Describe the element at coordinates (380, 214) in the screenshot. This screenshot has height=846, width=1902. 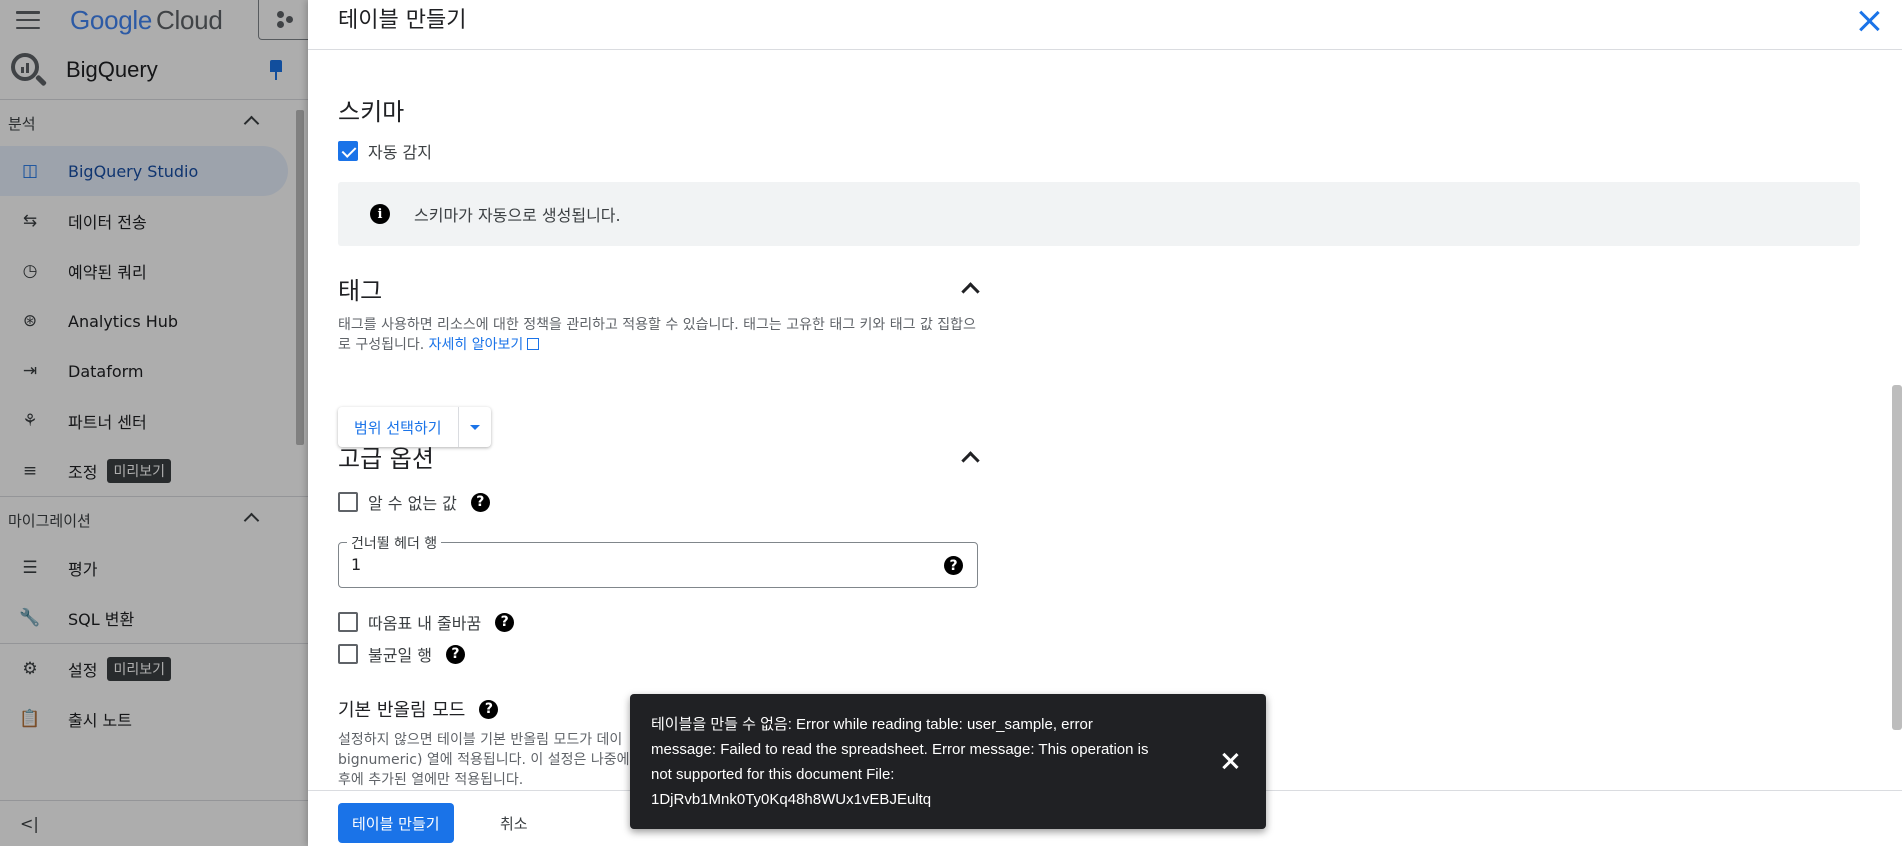
I see `info-icon: i` at that location.